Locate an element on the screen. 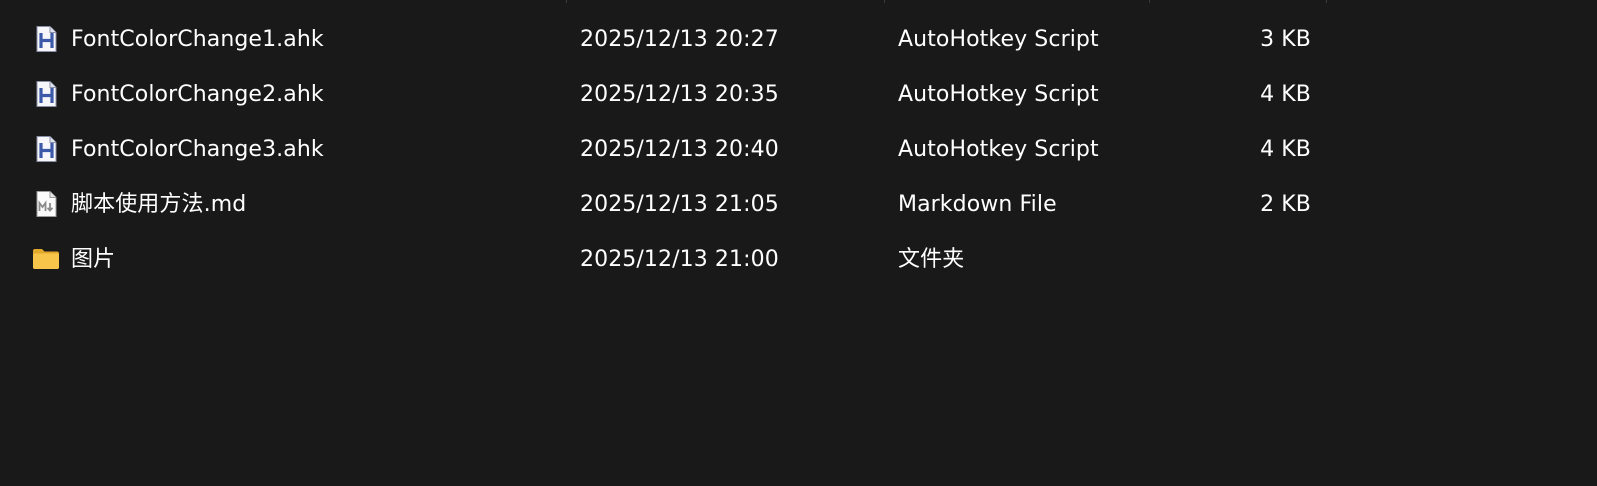  file-date-modified: 2025/12/13 20:27 is located at coordinates (679, 39).